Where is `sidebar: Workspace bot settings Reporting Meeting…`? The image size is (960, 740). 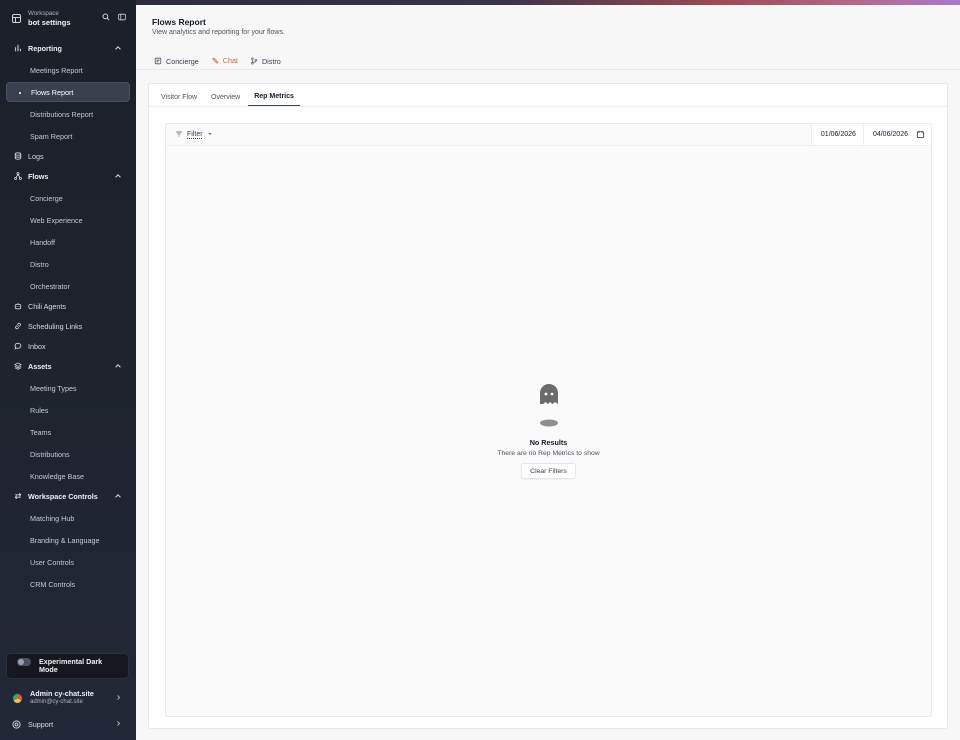 sidebar: Workspace bot settings Reporting Meeting… is located at coordinates (68, 370).